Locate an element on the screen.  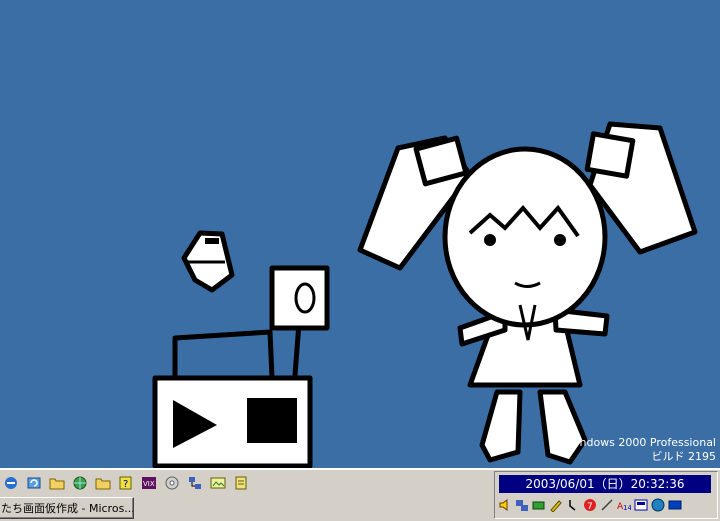
refresh-icon is located at coordinates (33, 483).